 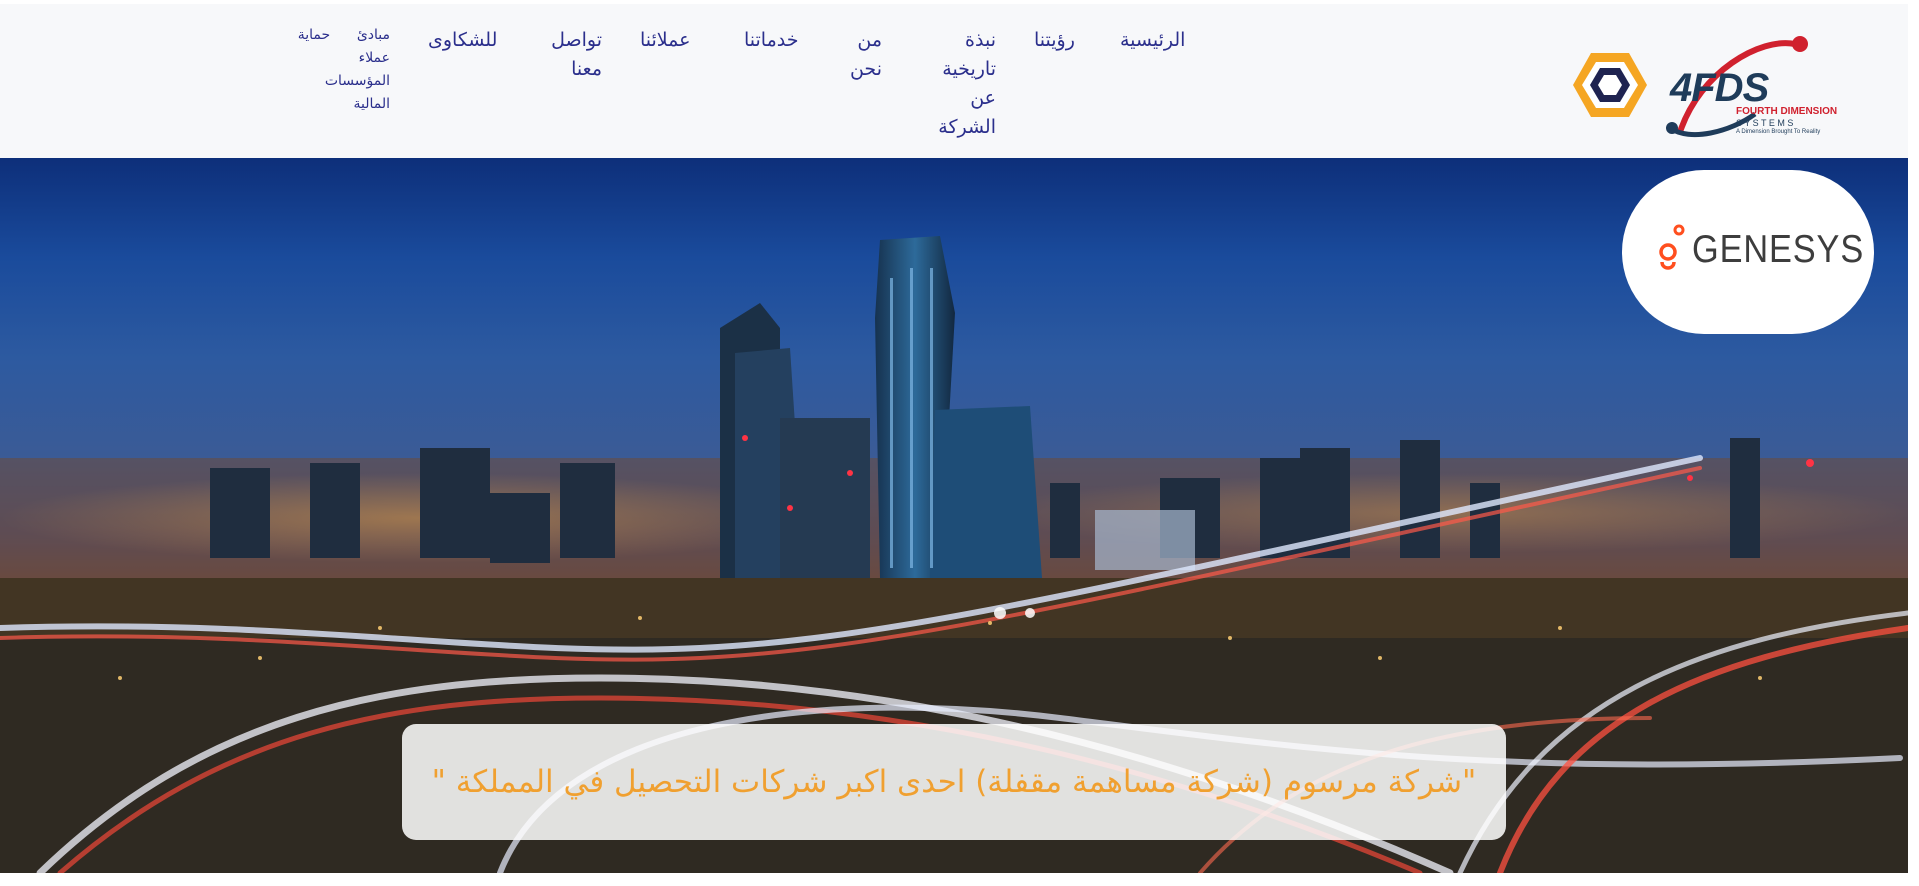 I want to click on nav-contact-label-1: تواصل, so click(x=576, y=40).